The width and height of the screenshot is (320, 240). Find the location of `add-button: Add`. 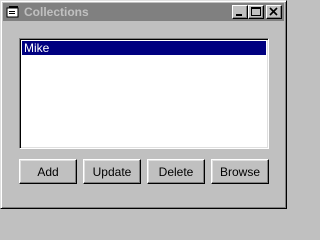

add-button: Add is located at coordinates (48, 171).